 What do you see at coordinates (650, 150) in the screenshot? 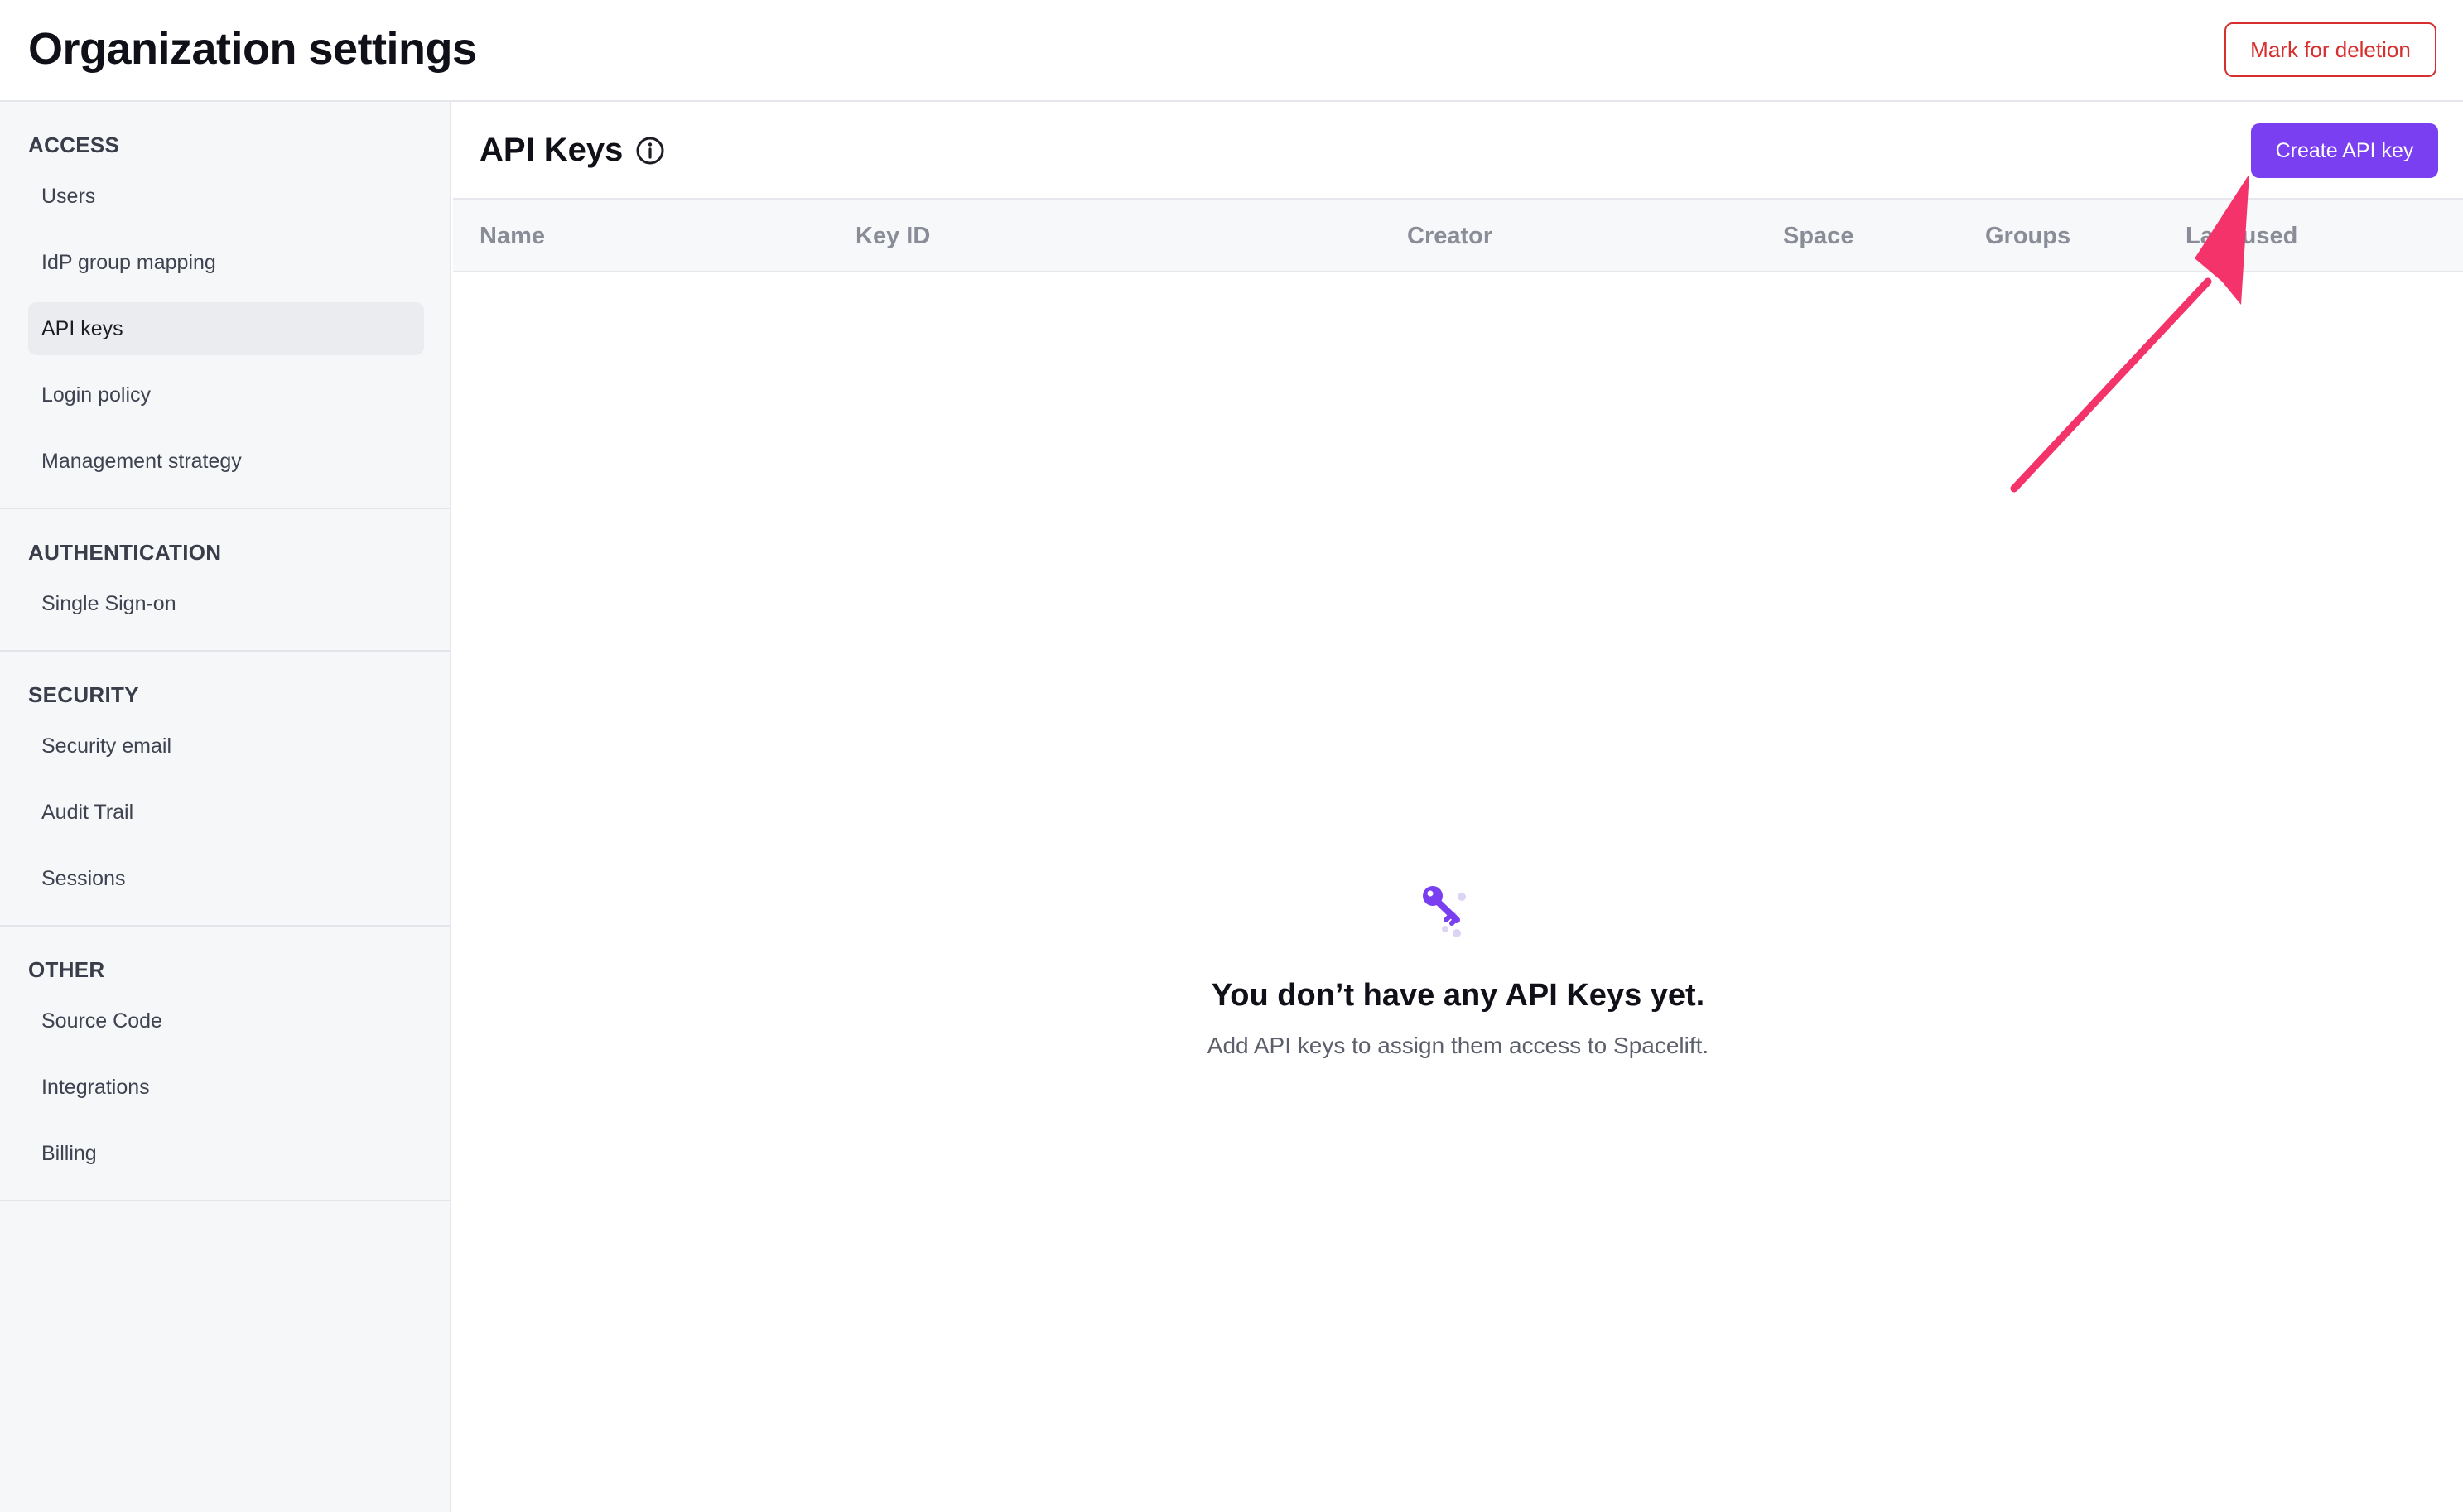
I see `info-icon` at bounding box center [650, 150].